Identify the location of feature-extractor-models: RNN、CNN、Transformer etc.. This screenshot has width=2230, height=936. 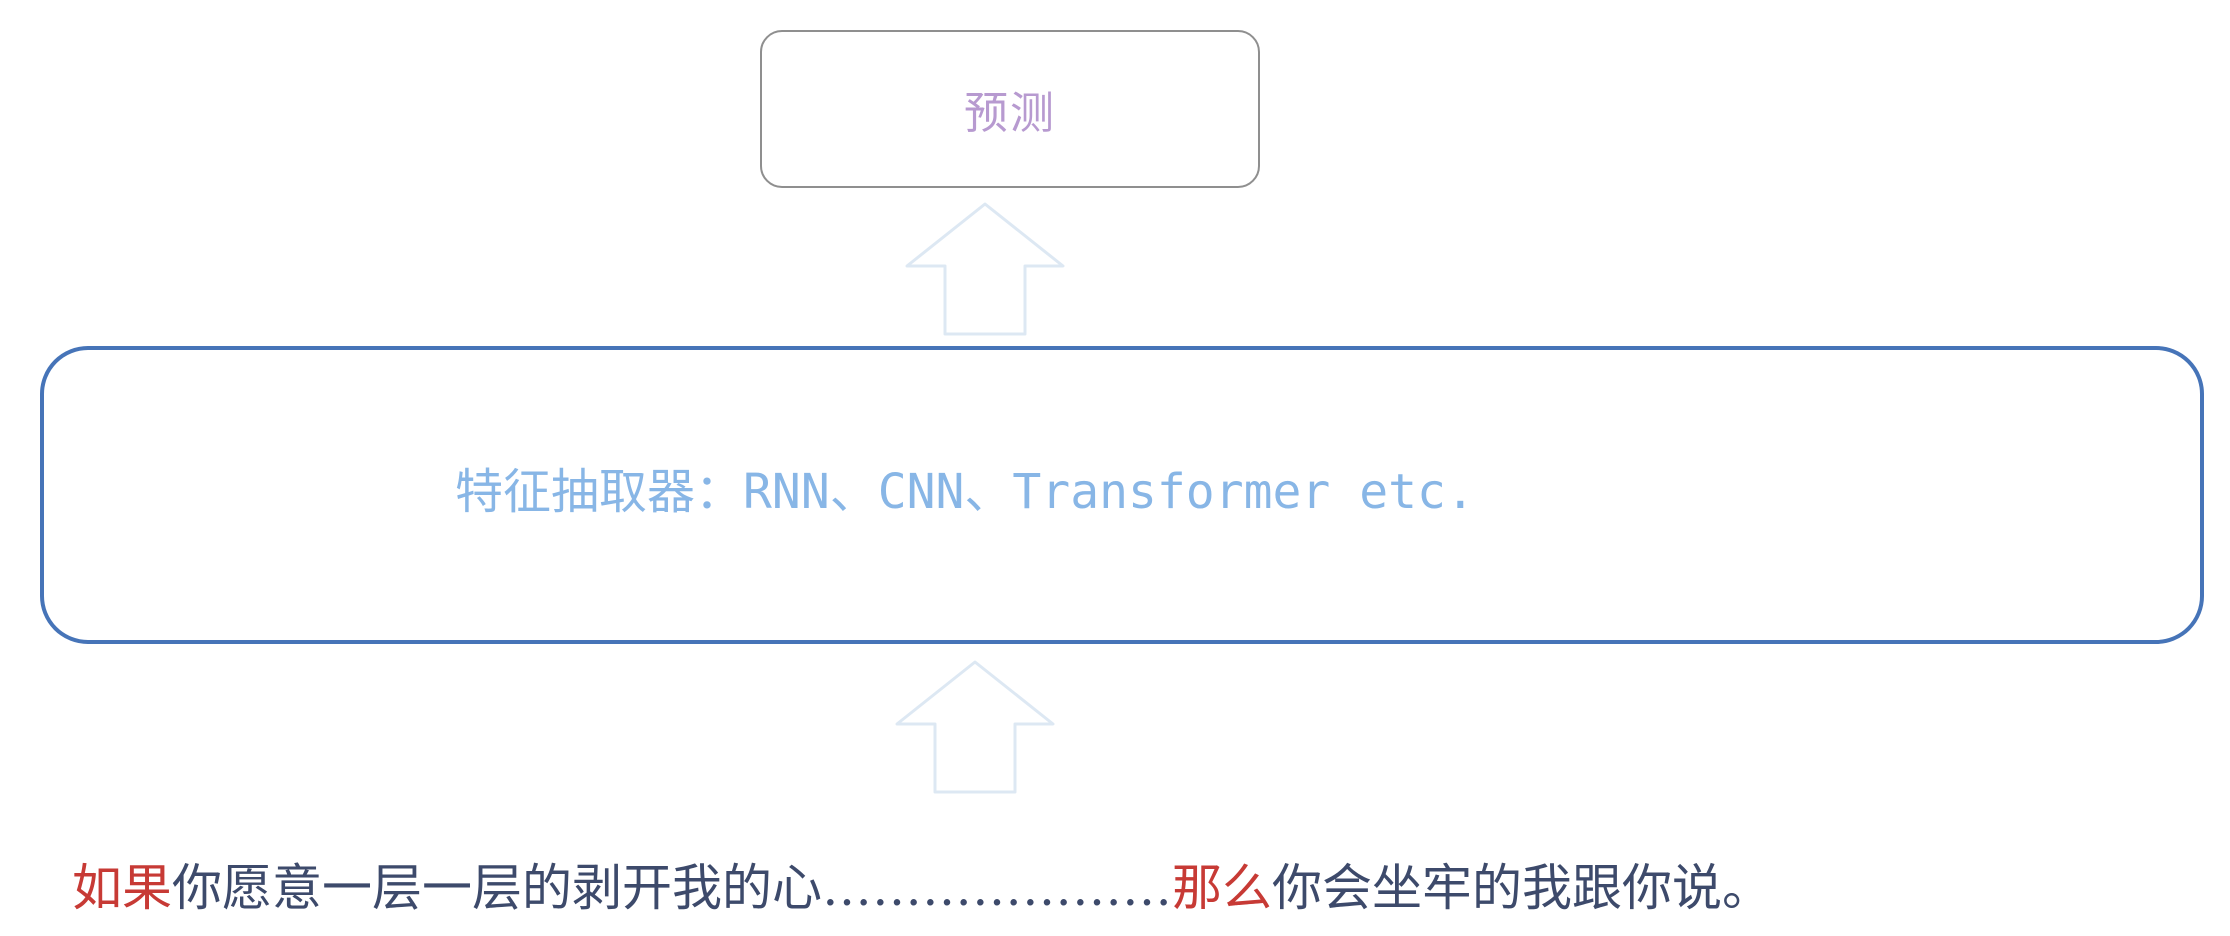
(1109, 492).